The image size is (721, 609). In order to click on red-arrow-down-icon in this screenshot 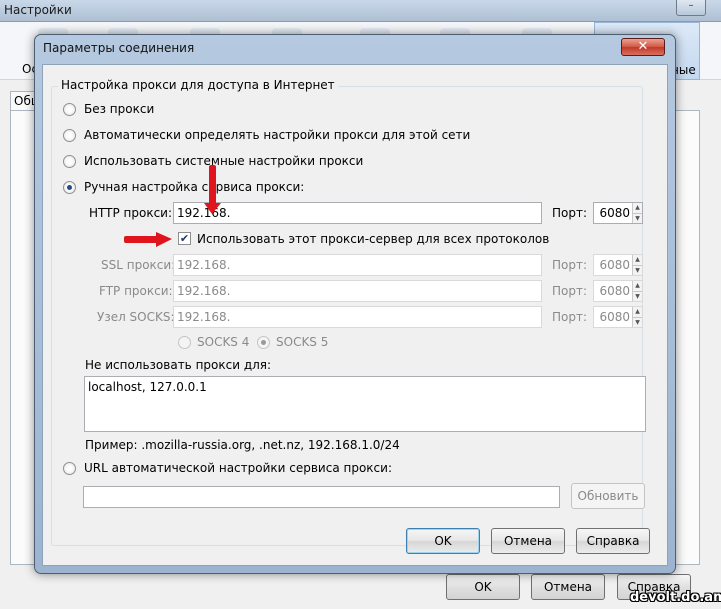, I will do `click(212, 189)`.